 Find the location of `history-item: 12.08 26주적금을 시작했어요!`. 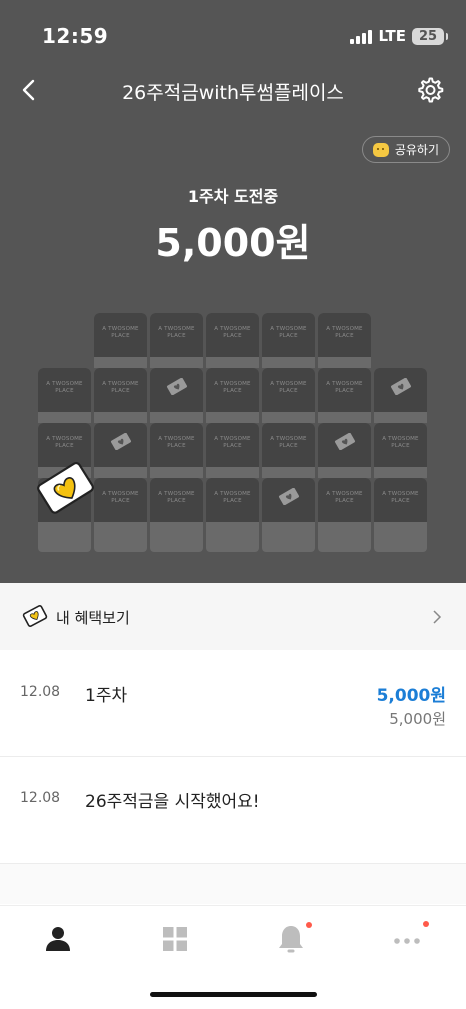

history-item: 12.08 26주적금을 시작했어요! is located at coordinates (233, 810).